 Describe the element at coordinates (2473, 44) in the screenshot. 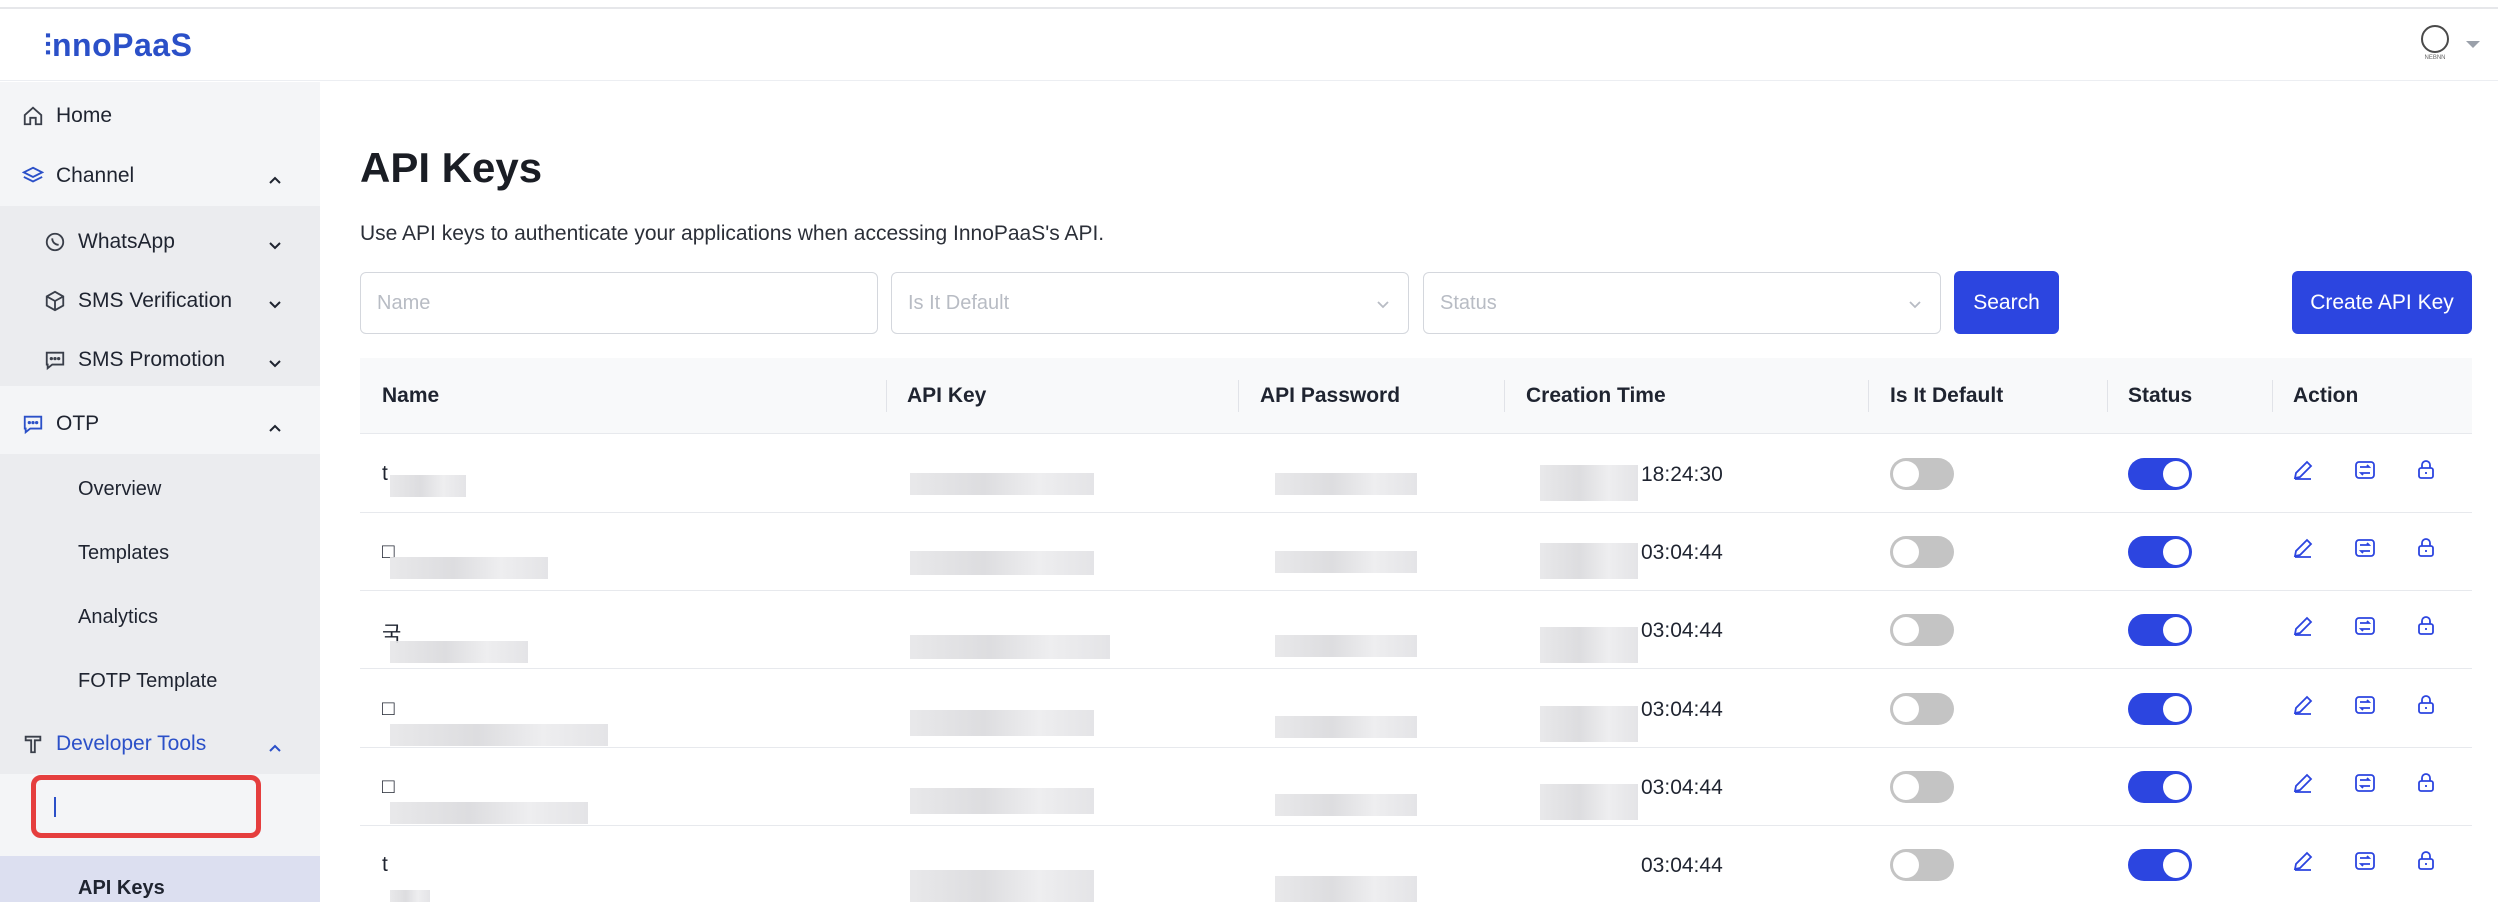

I see `user-menu-chevron-down-icon` at that location.